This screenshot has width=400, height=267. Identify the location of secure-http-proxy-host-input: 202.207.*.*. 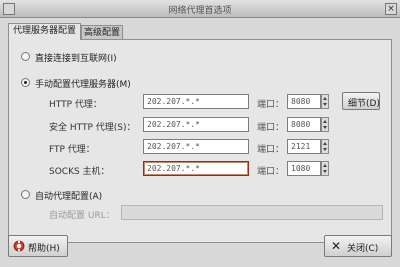
(196, 124).